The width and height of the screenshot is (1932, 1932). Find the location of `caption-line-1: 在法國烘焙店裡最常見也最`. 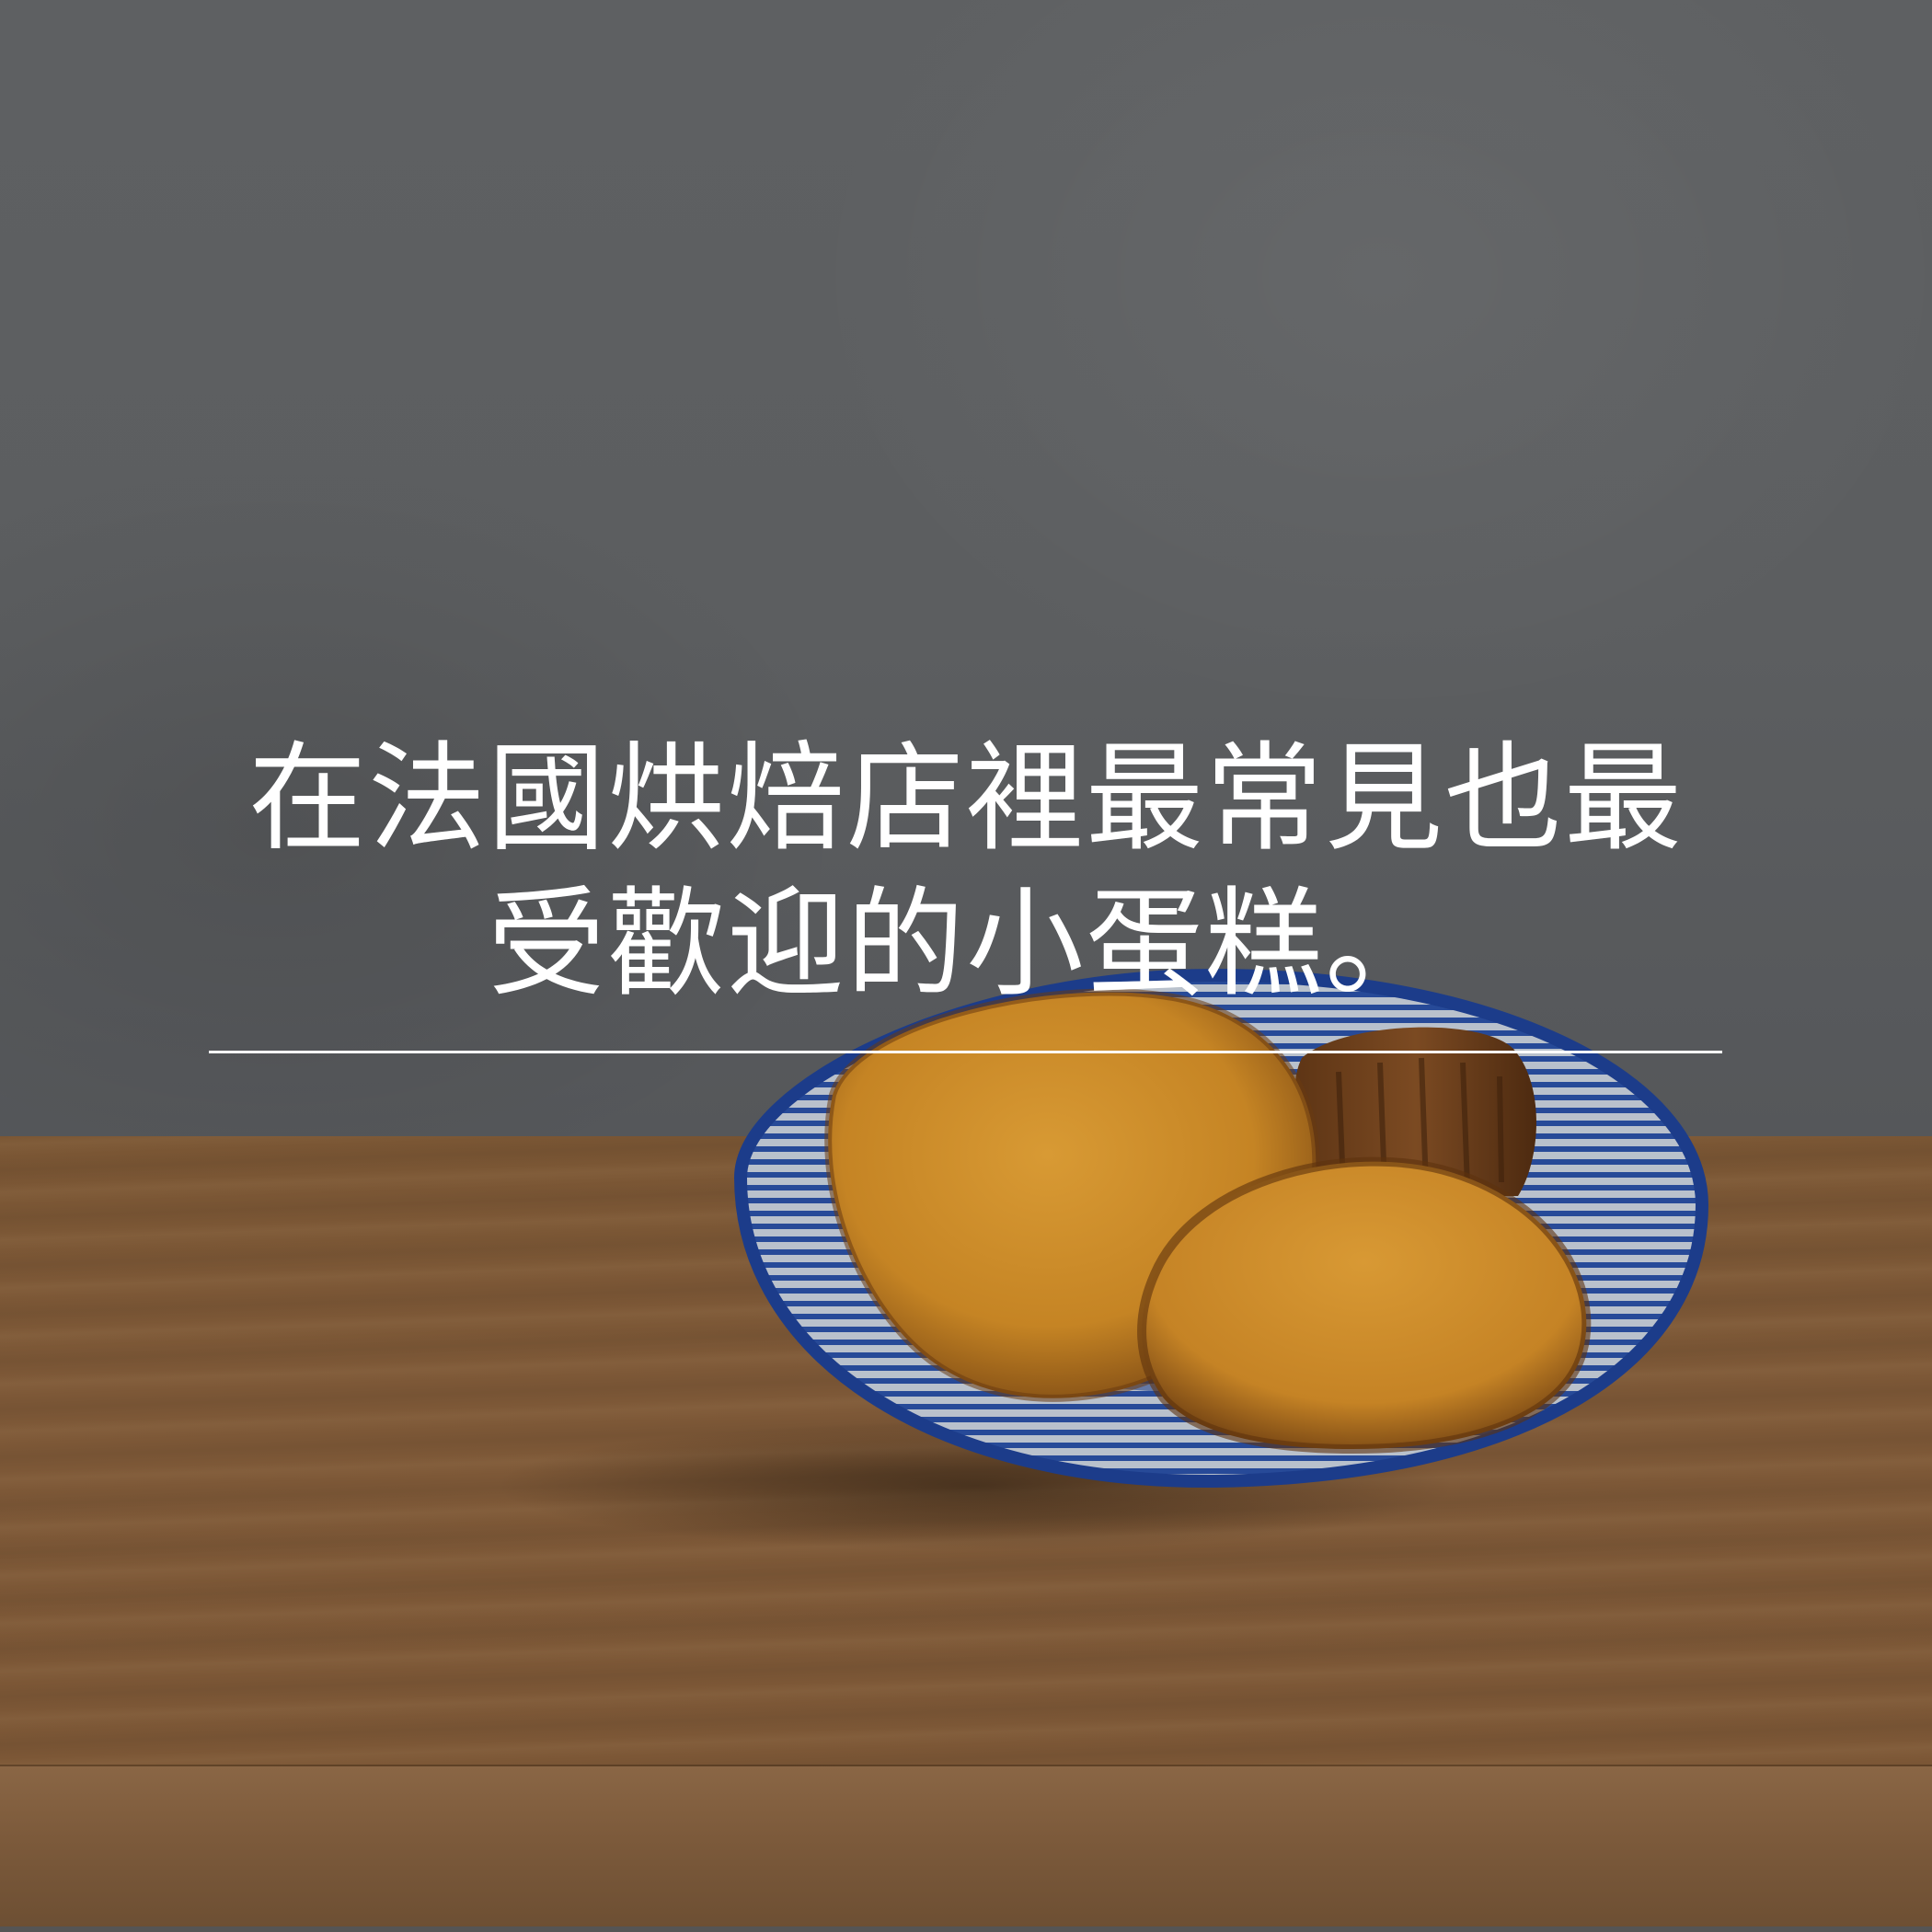

caption-line-1: 在法國烘焙店裡最常見也最 is located at coordinates (965, 799).